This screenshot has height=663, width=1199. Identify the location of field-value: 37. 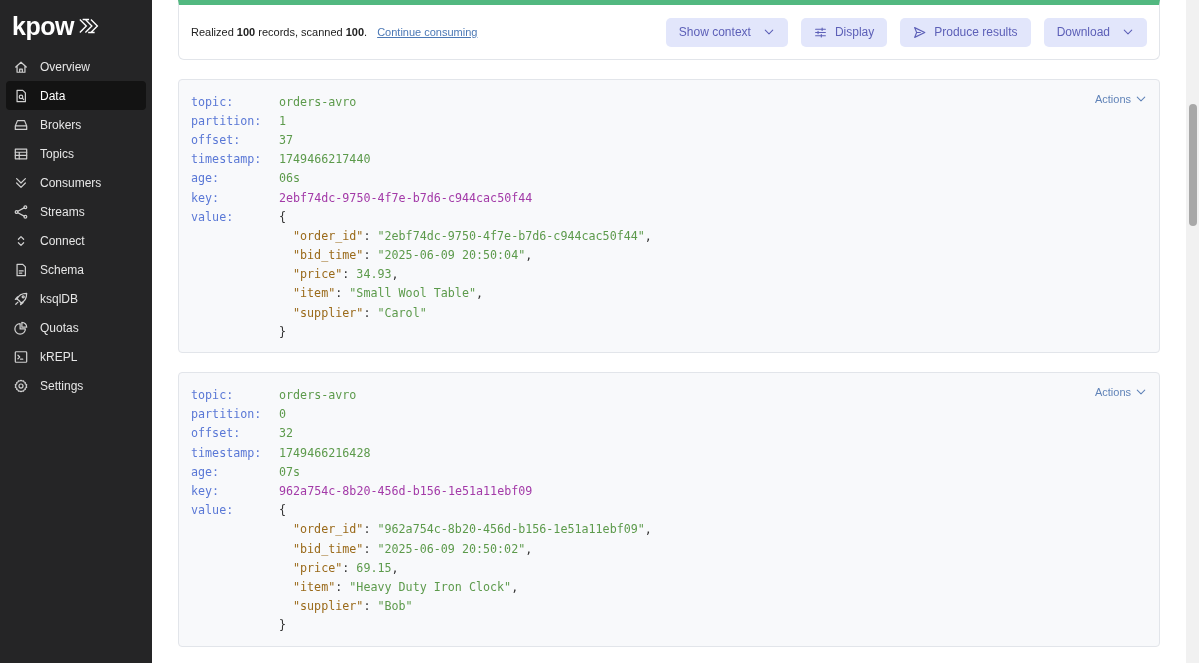
(286, 139).